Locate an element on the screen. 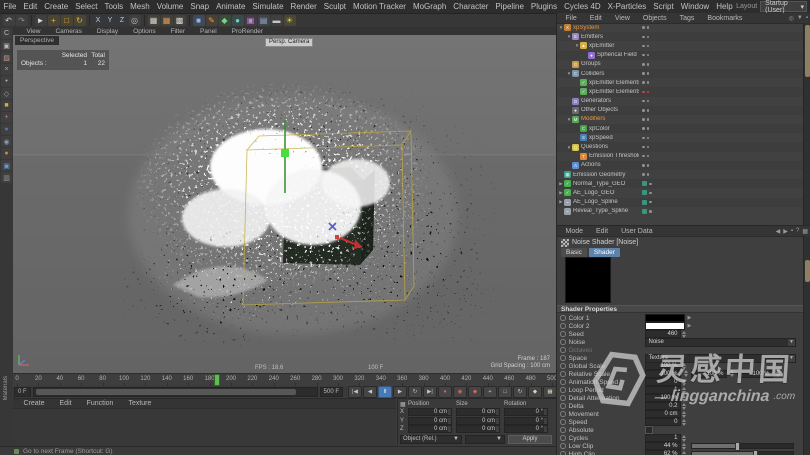 The width and height of the screenshot is (810, 455). expand-arrow-icon: ▶ is located at coordinates (690, 318).